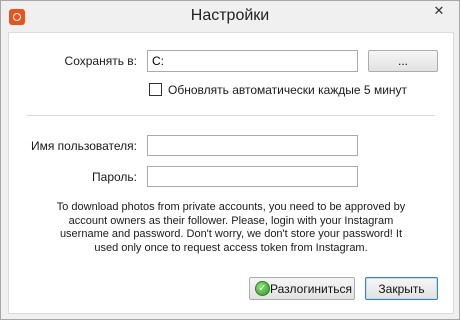  Describe the element at coordinates (100, 61) in the screenshot. I see `save-location-label: Сохранять в:` at that location.